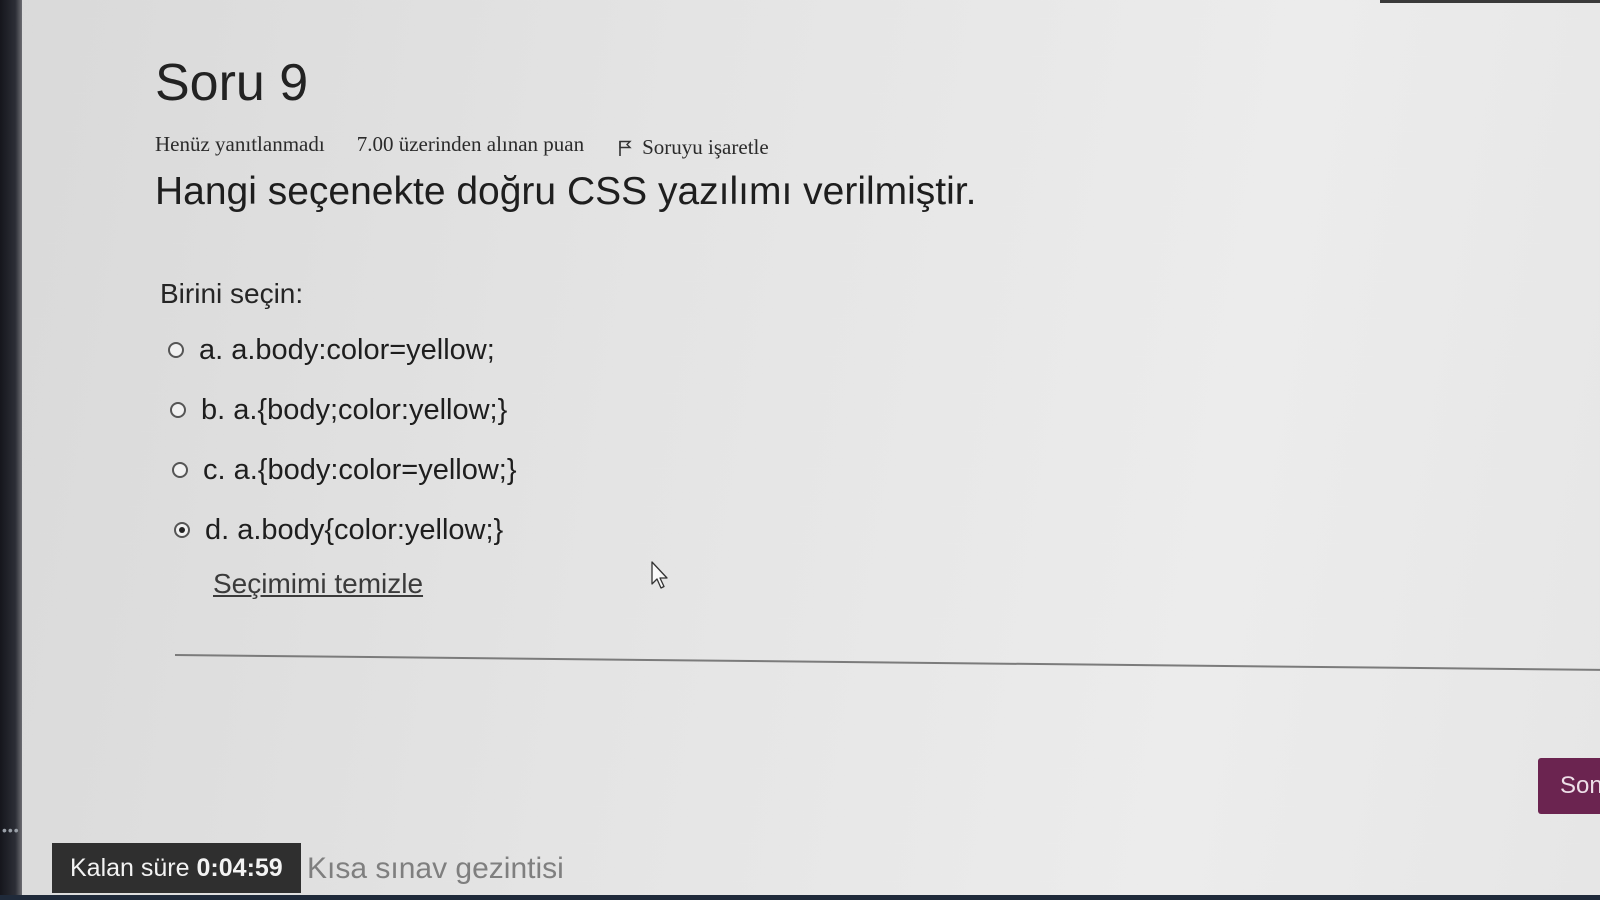 The height and width of the screenshot is (900, 1600). I want to click on radio-button-a, so click(176, 350).